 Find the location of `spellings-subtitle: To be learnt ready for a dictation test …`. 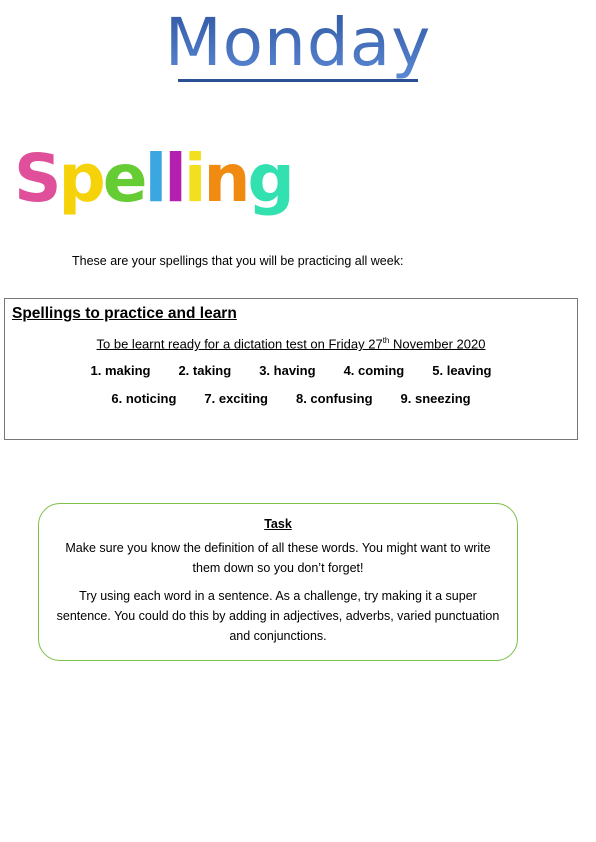

spellings-subtitle: To be learnt ready for a dictation test … is located at coordinates (291, 343).